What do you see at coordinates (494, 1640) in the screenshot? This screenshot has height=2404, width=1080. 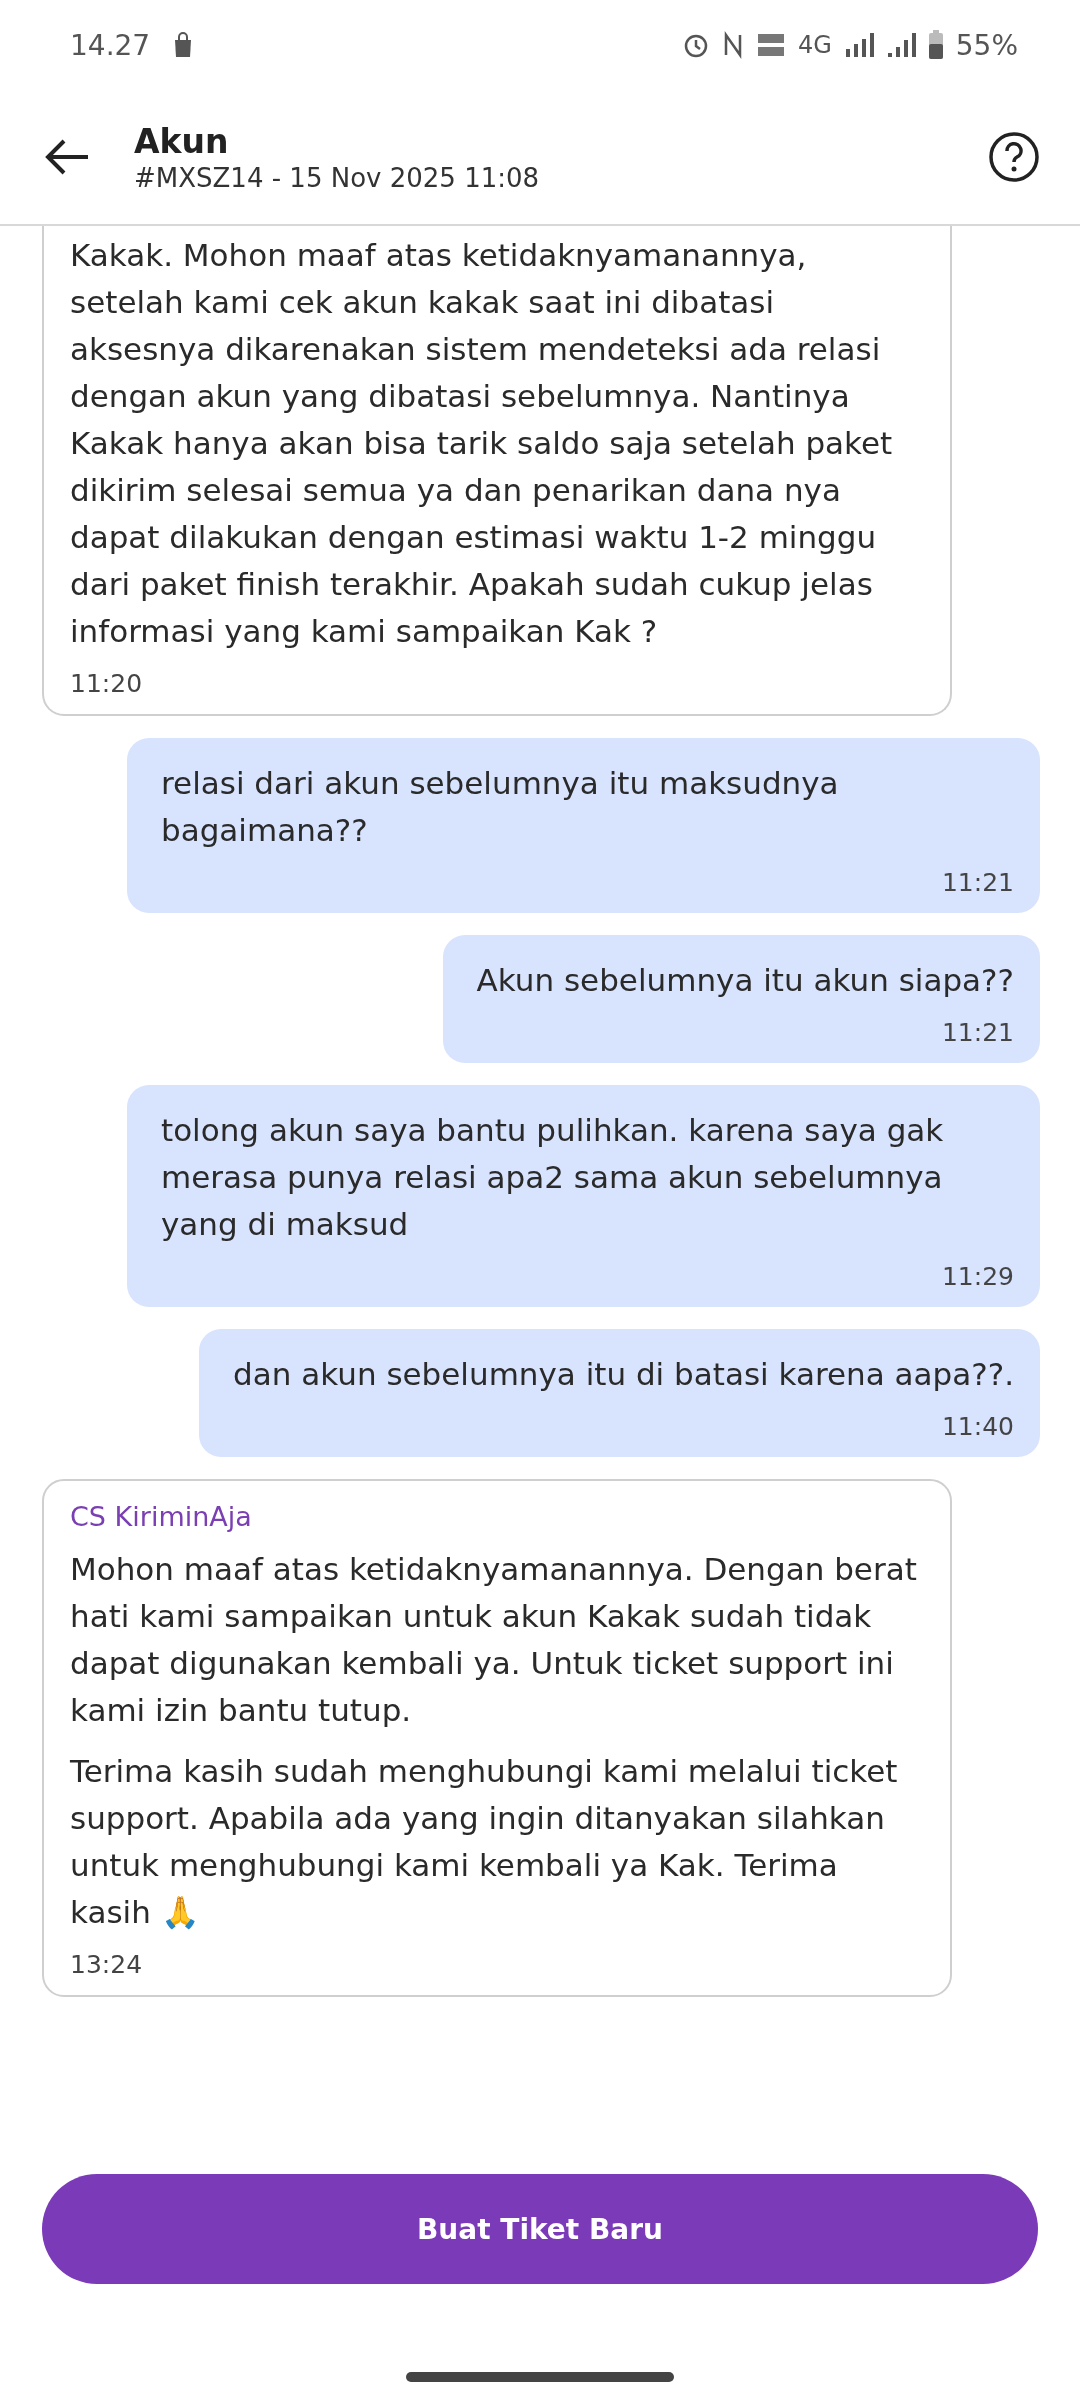 I see `message-text: Mohon maaf atas ketidaknyamanannya. Dengan berat hati kami sampaikan untuk akun Kakak sudah tidak dapat digunakan kembali ya. Untuk ticket support ini kami izin bantu tutup.` at bounding box center [494, 1640].